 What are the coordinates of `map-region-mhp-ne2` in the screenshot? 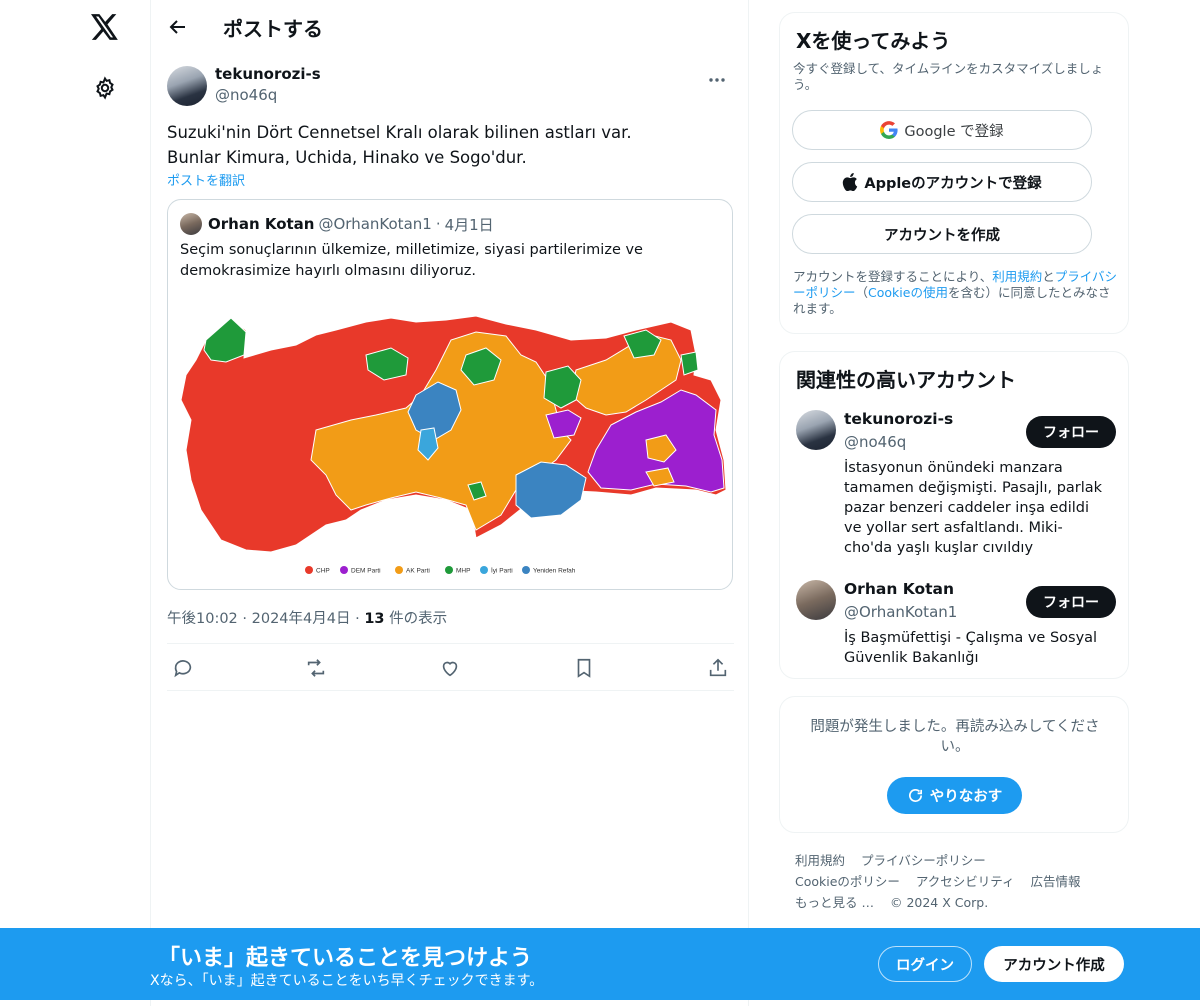 It's located at (689, 363).